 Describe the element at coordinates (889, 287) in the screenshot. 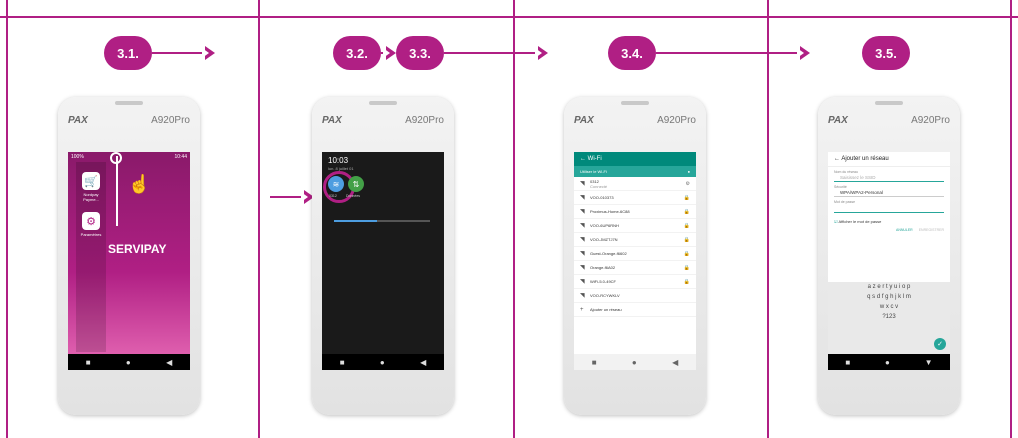

I see `keyboard-row-1: a z e r t y u i o p` at that location.